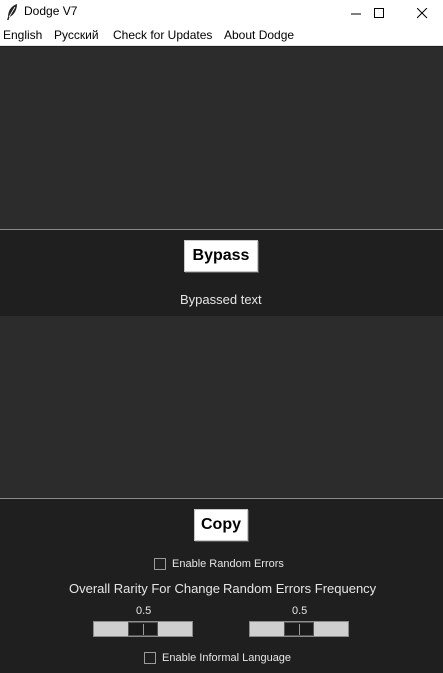 Image resolution: width=443 pixels, height=673 pixels. What do you see at coordinates (51, 11) in the screenshot?
I see `window-title: Dodge V7` at bounding box center [51, 11].